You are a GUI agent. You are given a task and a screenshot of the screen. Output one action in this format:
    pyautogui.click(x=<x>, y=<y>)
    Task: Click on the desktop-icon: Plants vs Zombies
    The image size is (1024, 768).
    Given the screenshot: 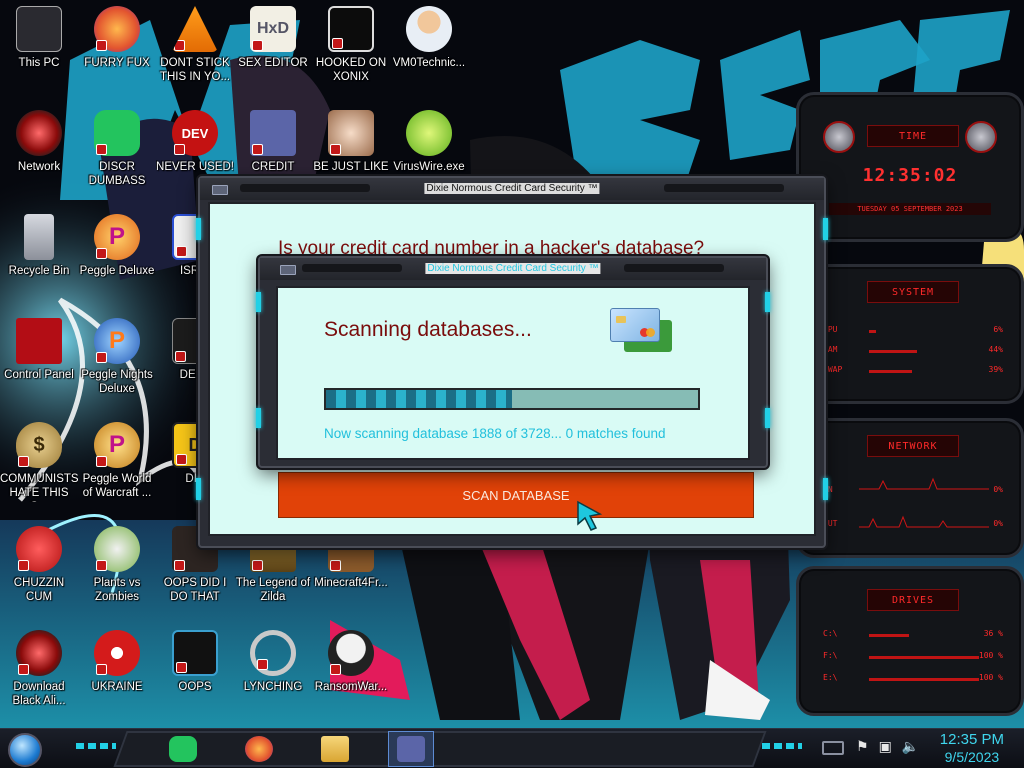 What is the action you would take?
    pyautogui.click(x=117, y=576)
    